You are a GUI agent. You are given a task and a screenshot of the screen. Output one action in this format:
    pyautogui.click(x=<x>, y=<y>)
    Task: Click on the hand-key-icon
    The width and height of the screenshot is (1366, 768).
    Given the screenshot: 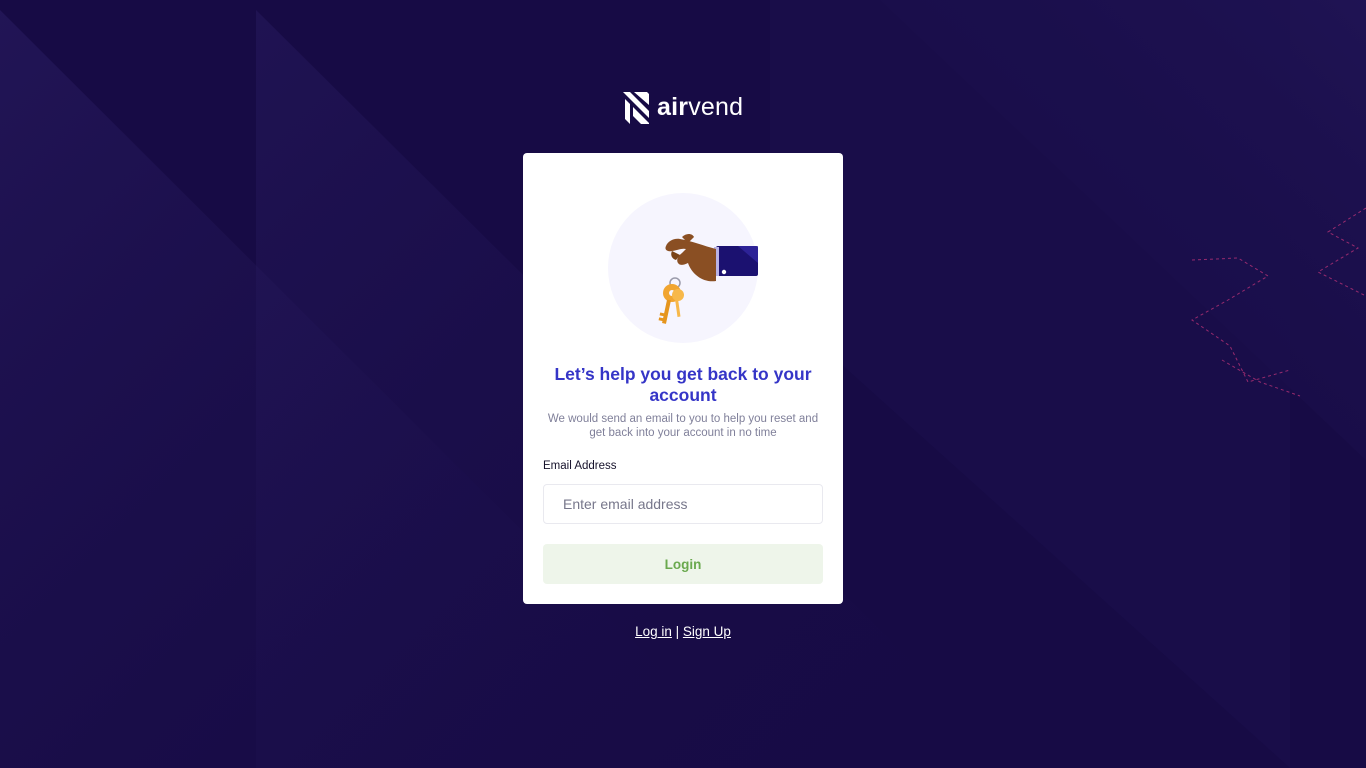 What is the action you would take?
    pyautogui.click(x=708, y=279)
    